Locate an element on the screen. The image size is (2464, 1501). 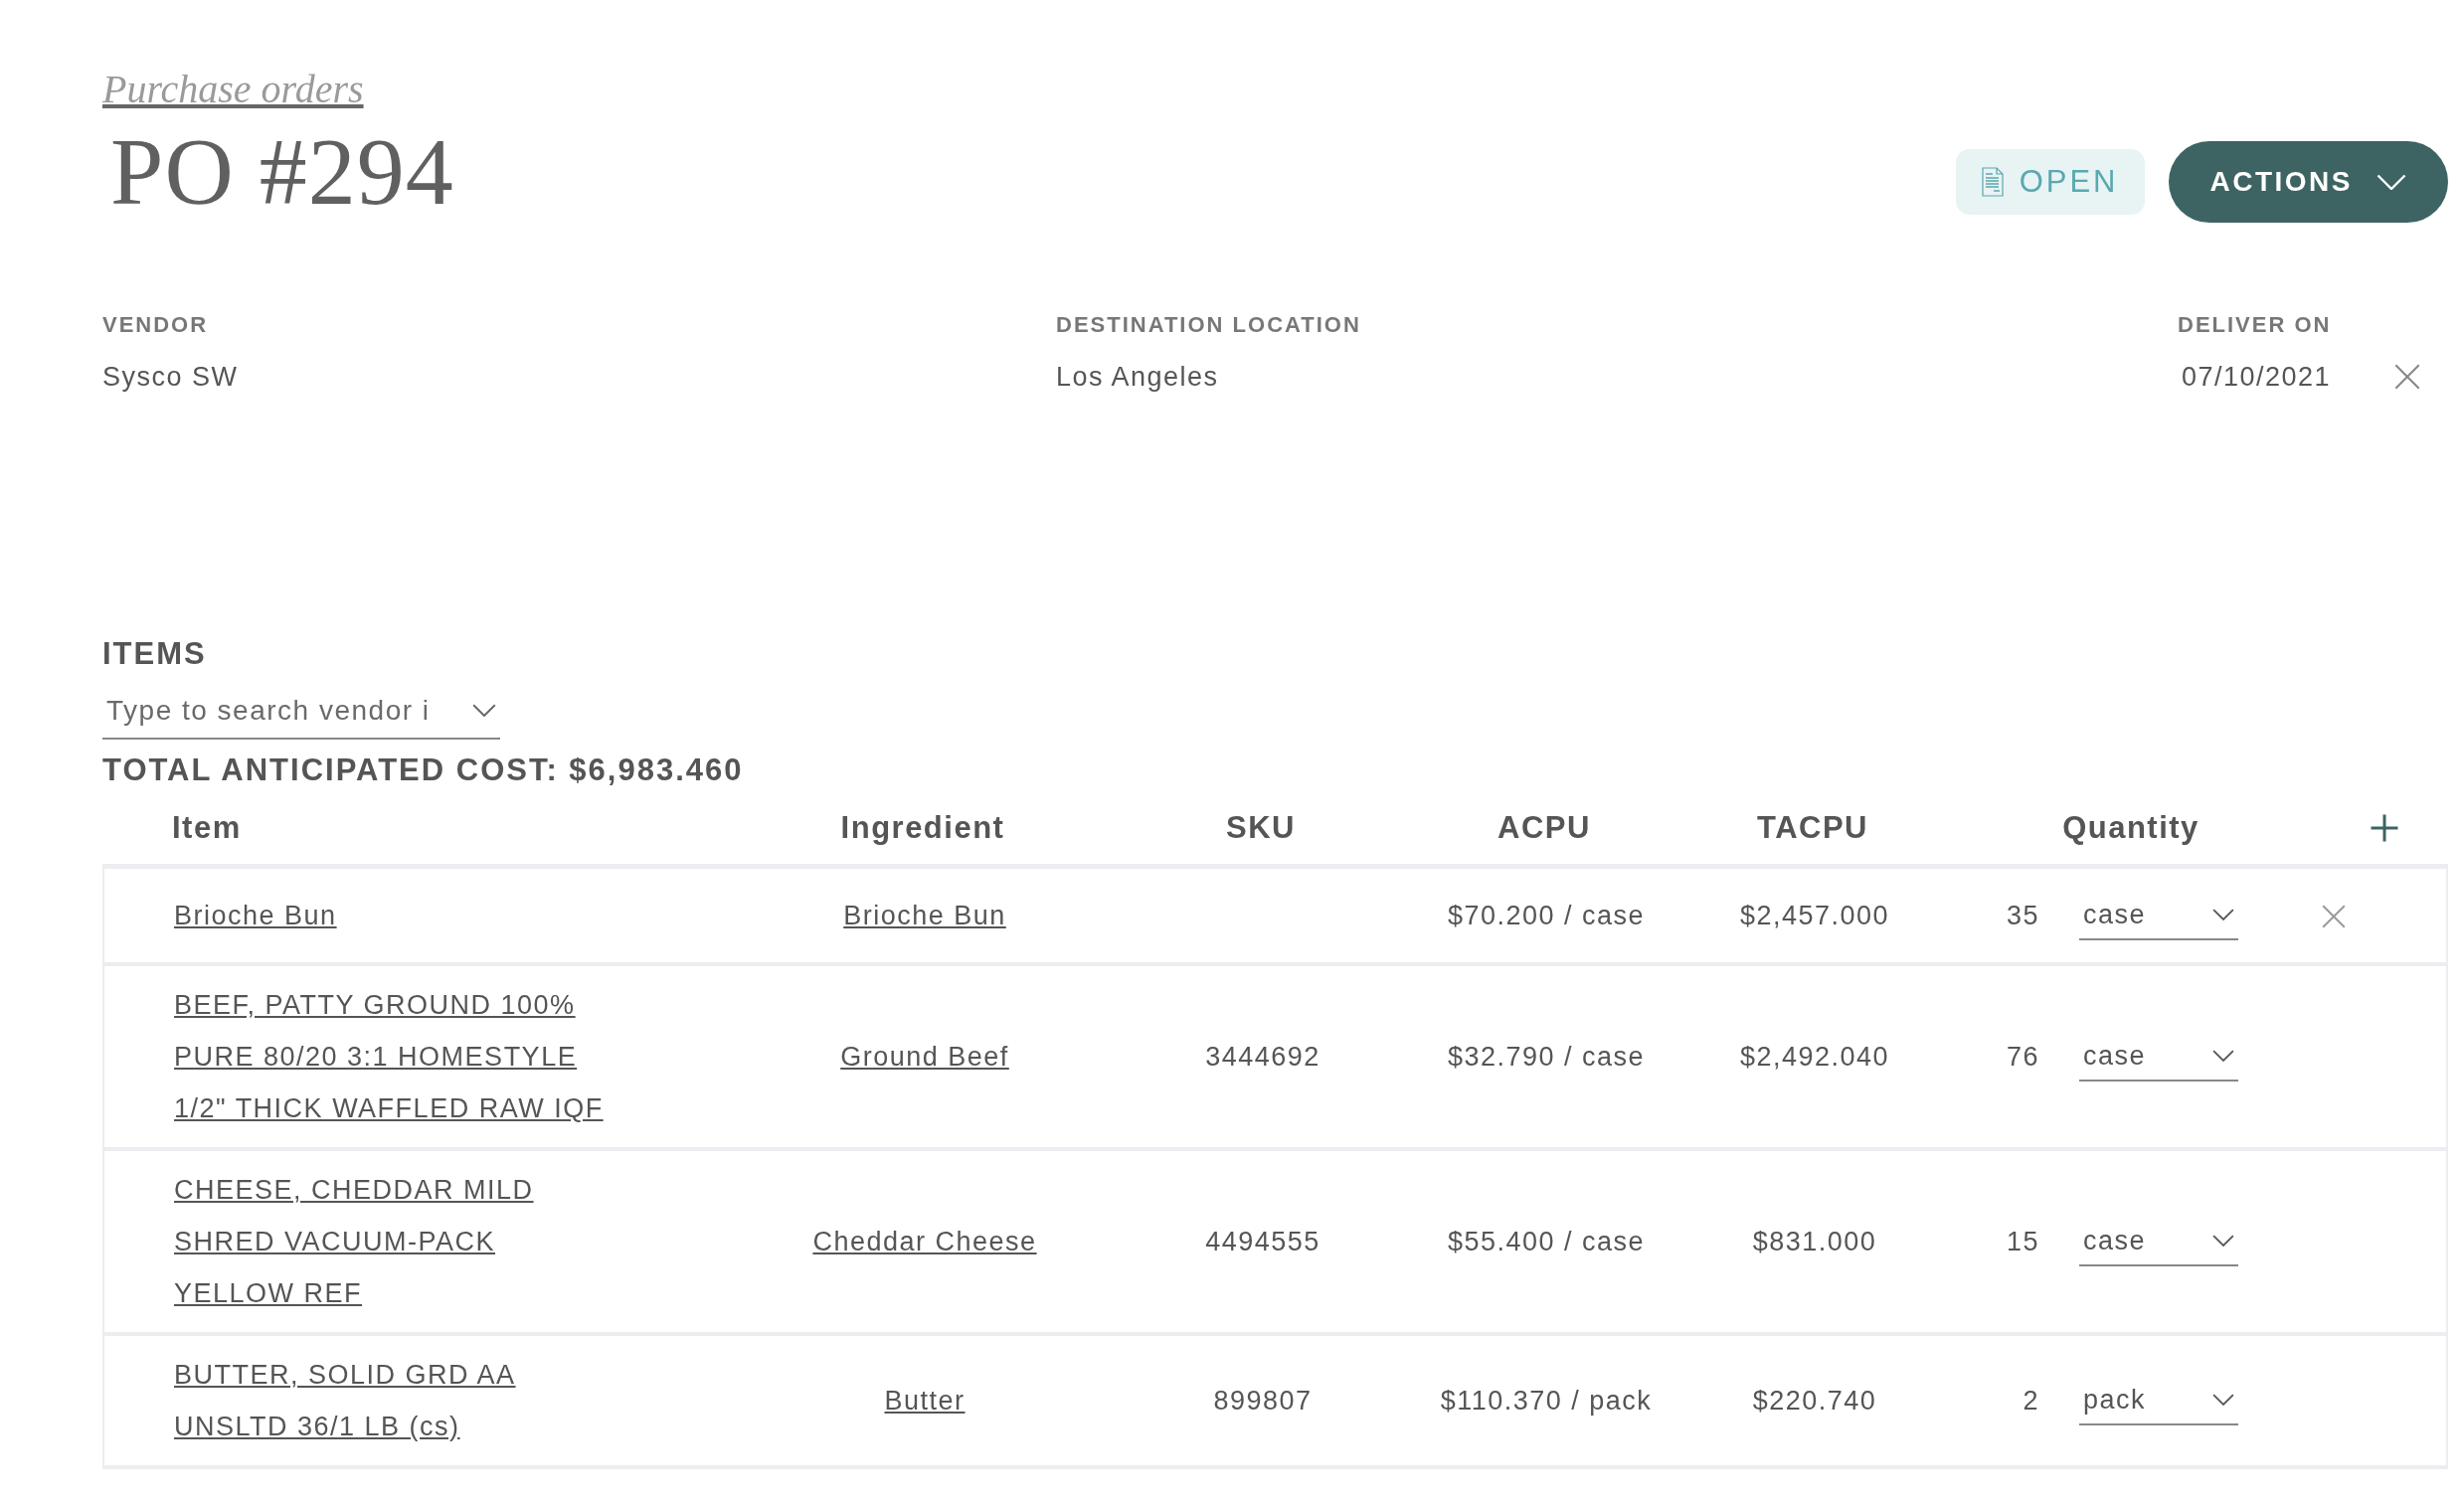
tacpu-text: $2,457.000 is located at coordinates (1814, 915).